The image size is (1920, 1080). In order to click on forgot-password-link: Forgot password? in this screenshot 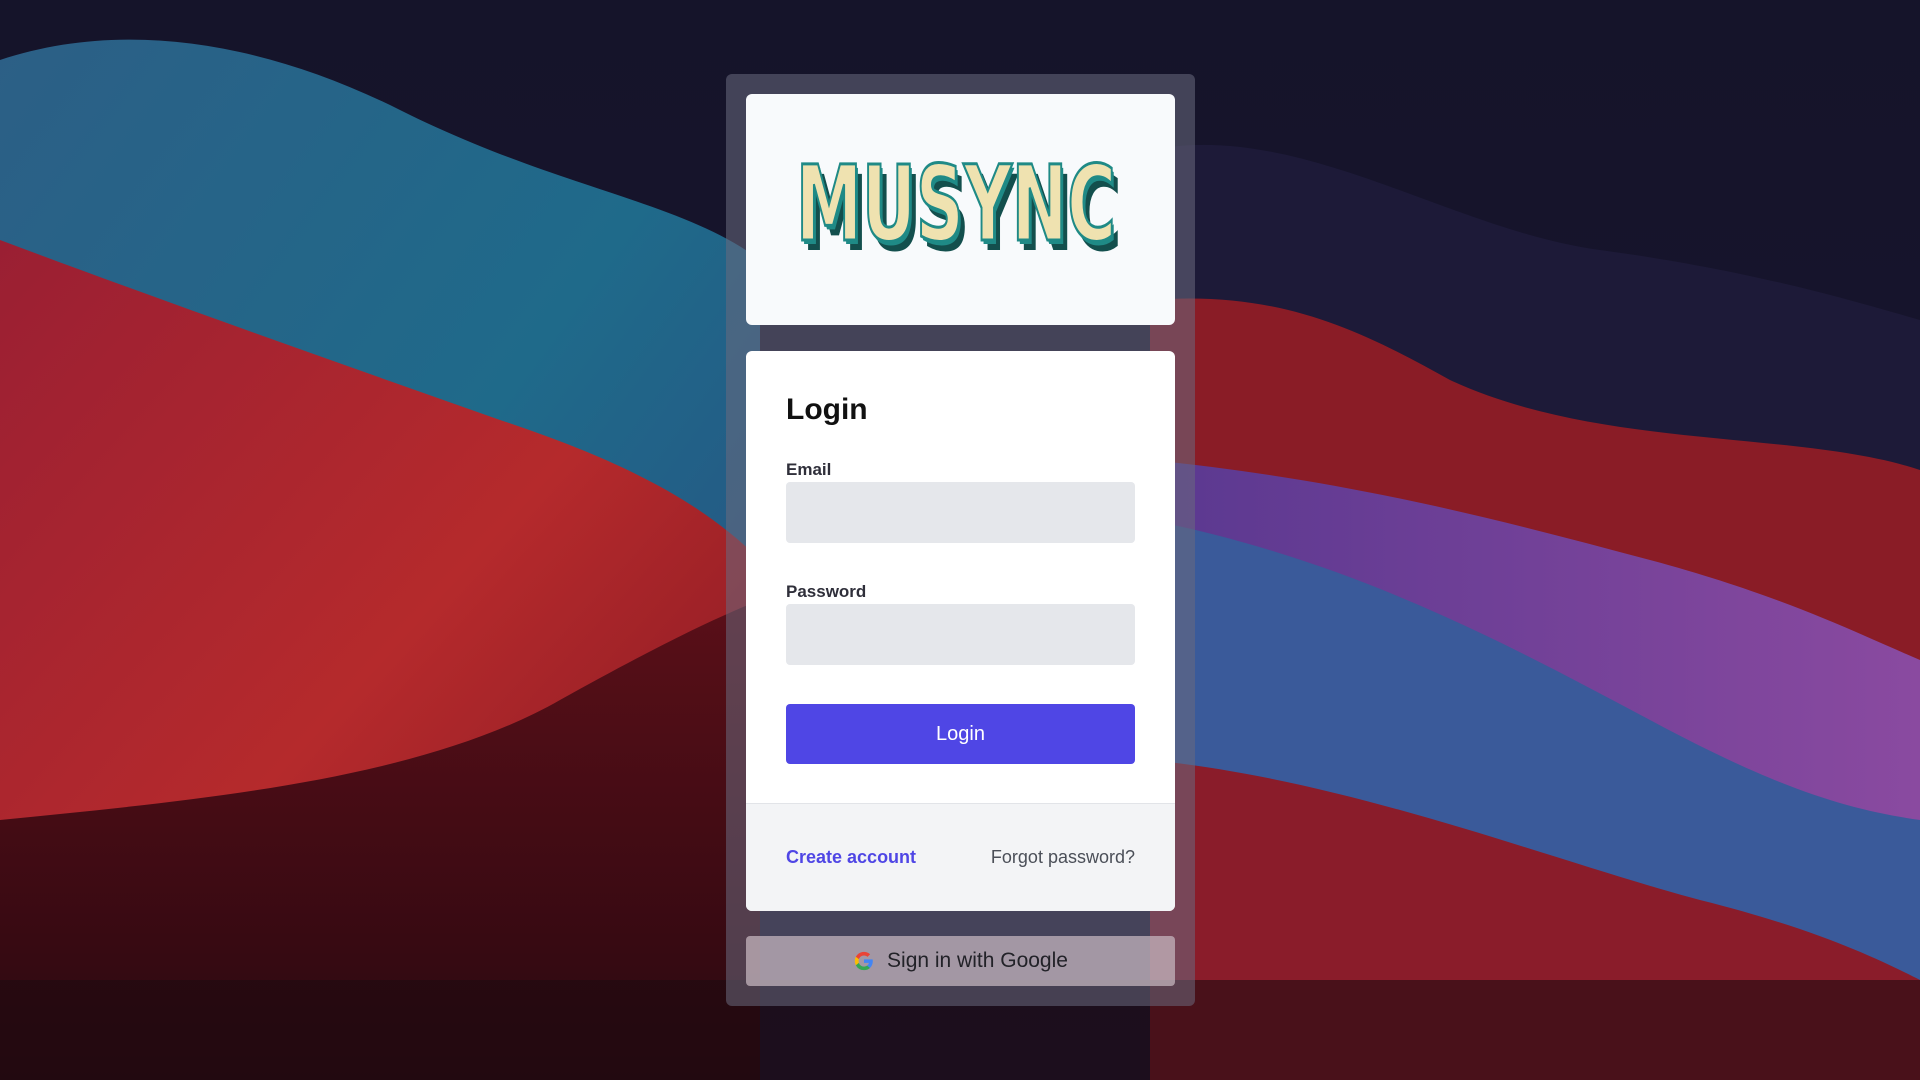, I will do `click(1063, 857)`.